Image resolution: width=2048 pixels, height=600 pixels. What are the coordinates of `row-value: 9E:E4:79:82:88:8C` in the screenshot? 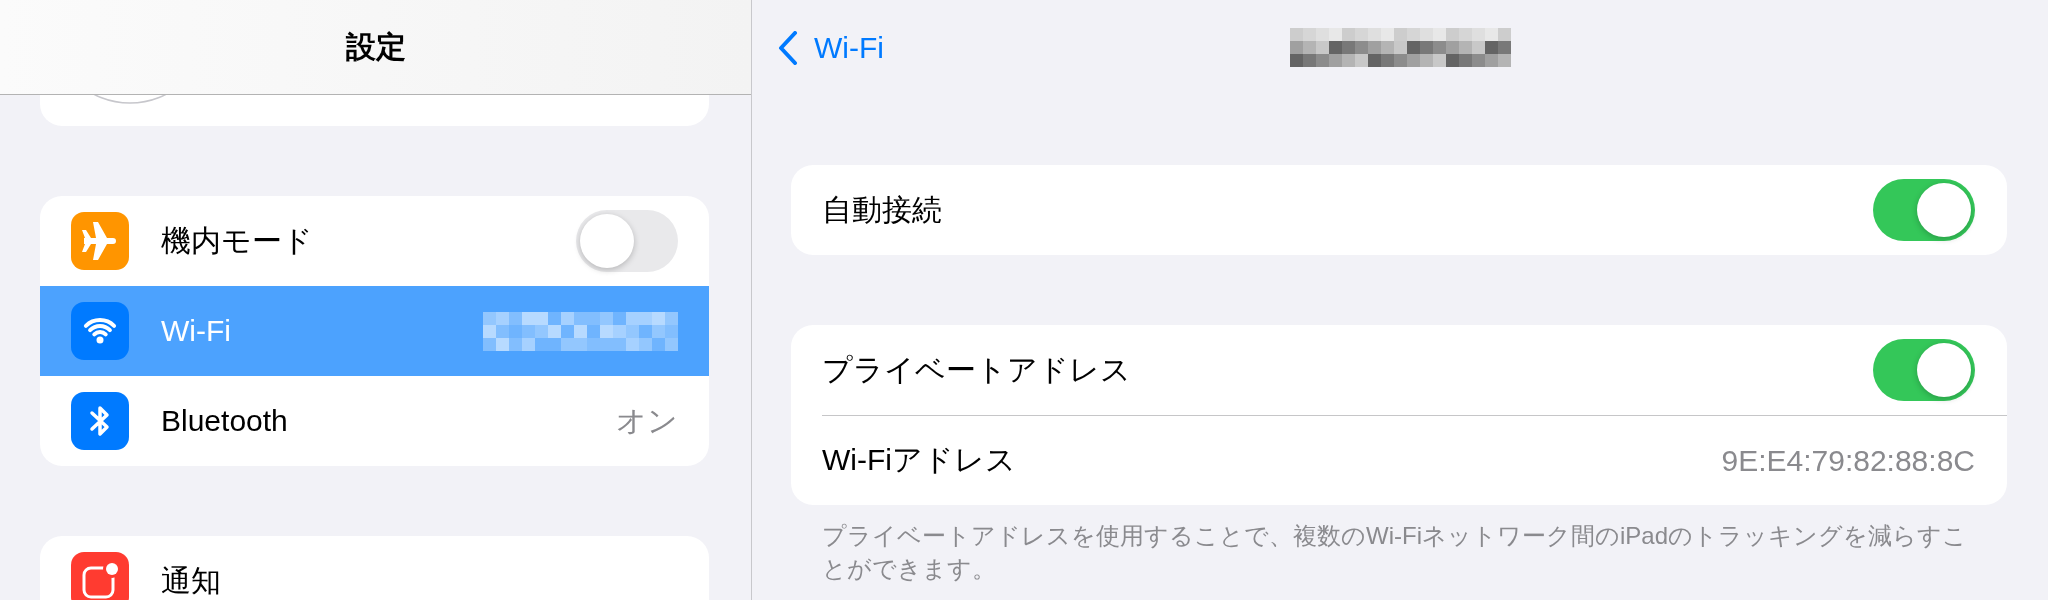 It's located at (1848, 460).